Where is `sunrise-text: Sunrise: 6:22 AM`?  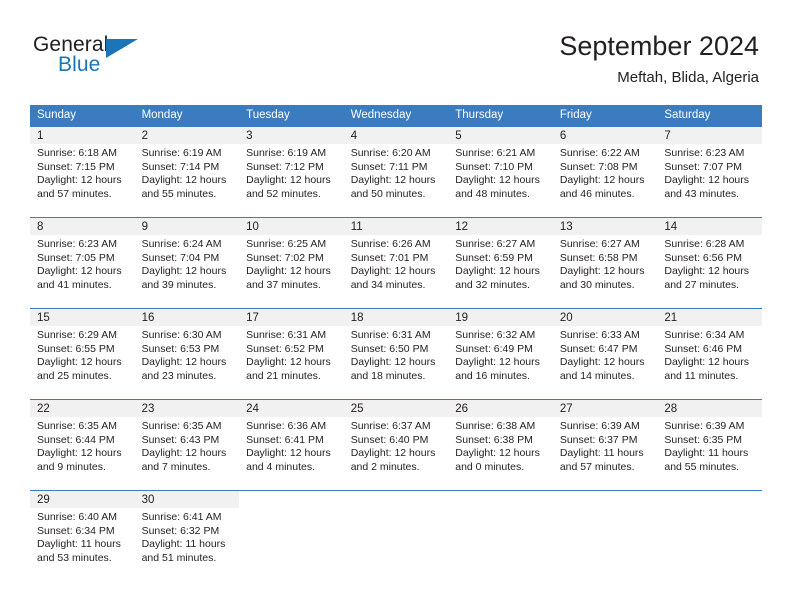
sunrise-text: Sunrise: 6:22 AM is located at coordinates (599, 153).